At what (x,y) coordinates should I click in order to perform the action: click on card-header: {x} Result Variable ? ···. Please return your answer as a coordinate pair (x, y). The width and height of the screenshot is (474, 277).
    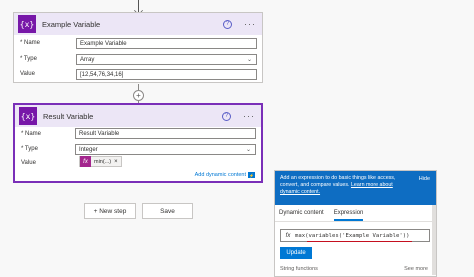
    Looking at the image, I should click on (138, 116).